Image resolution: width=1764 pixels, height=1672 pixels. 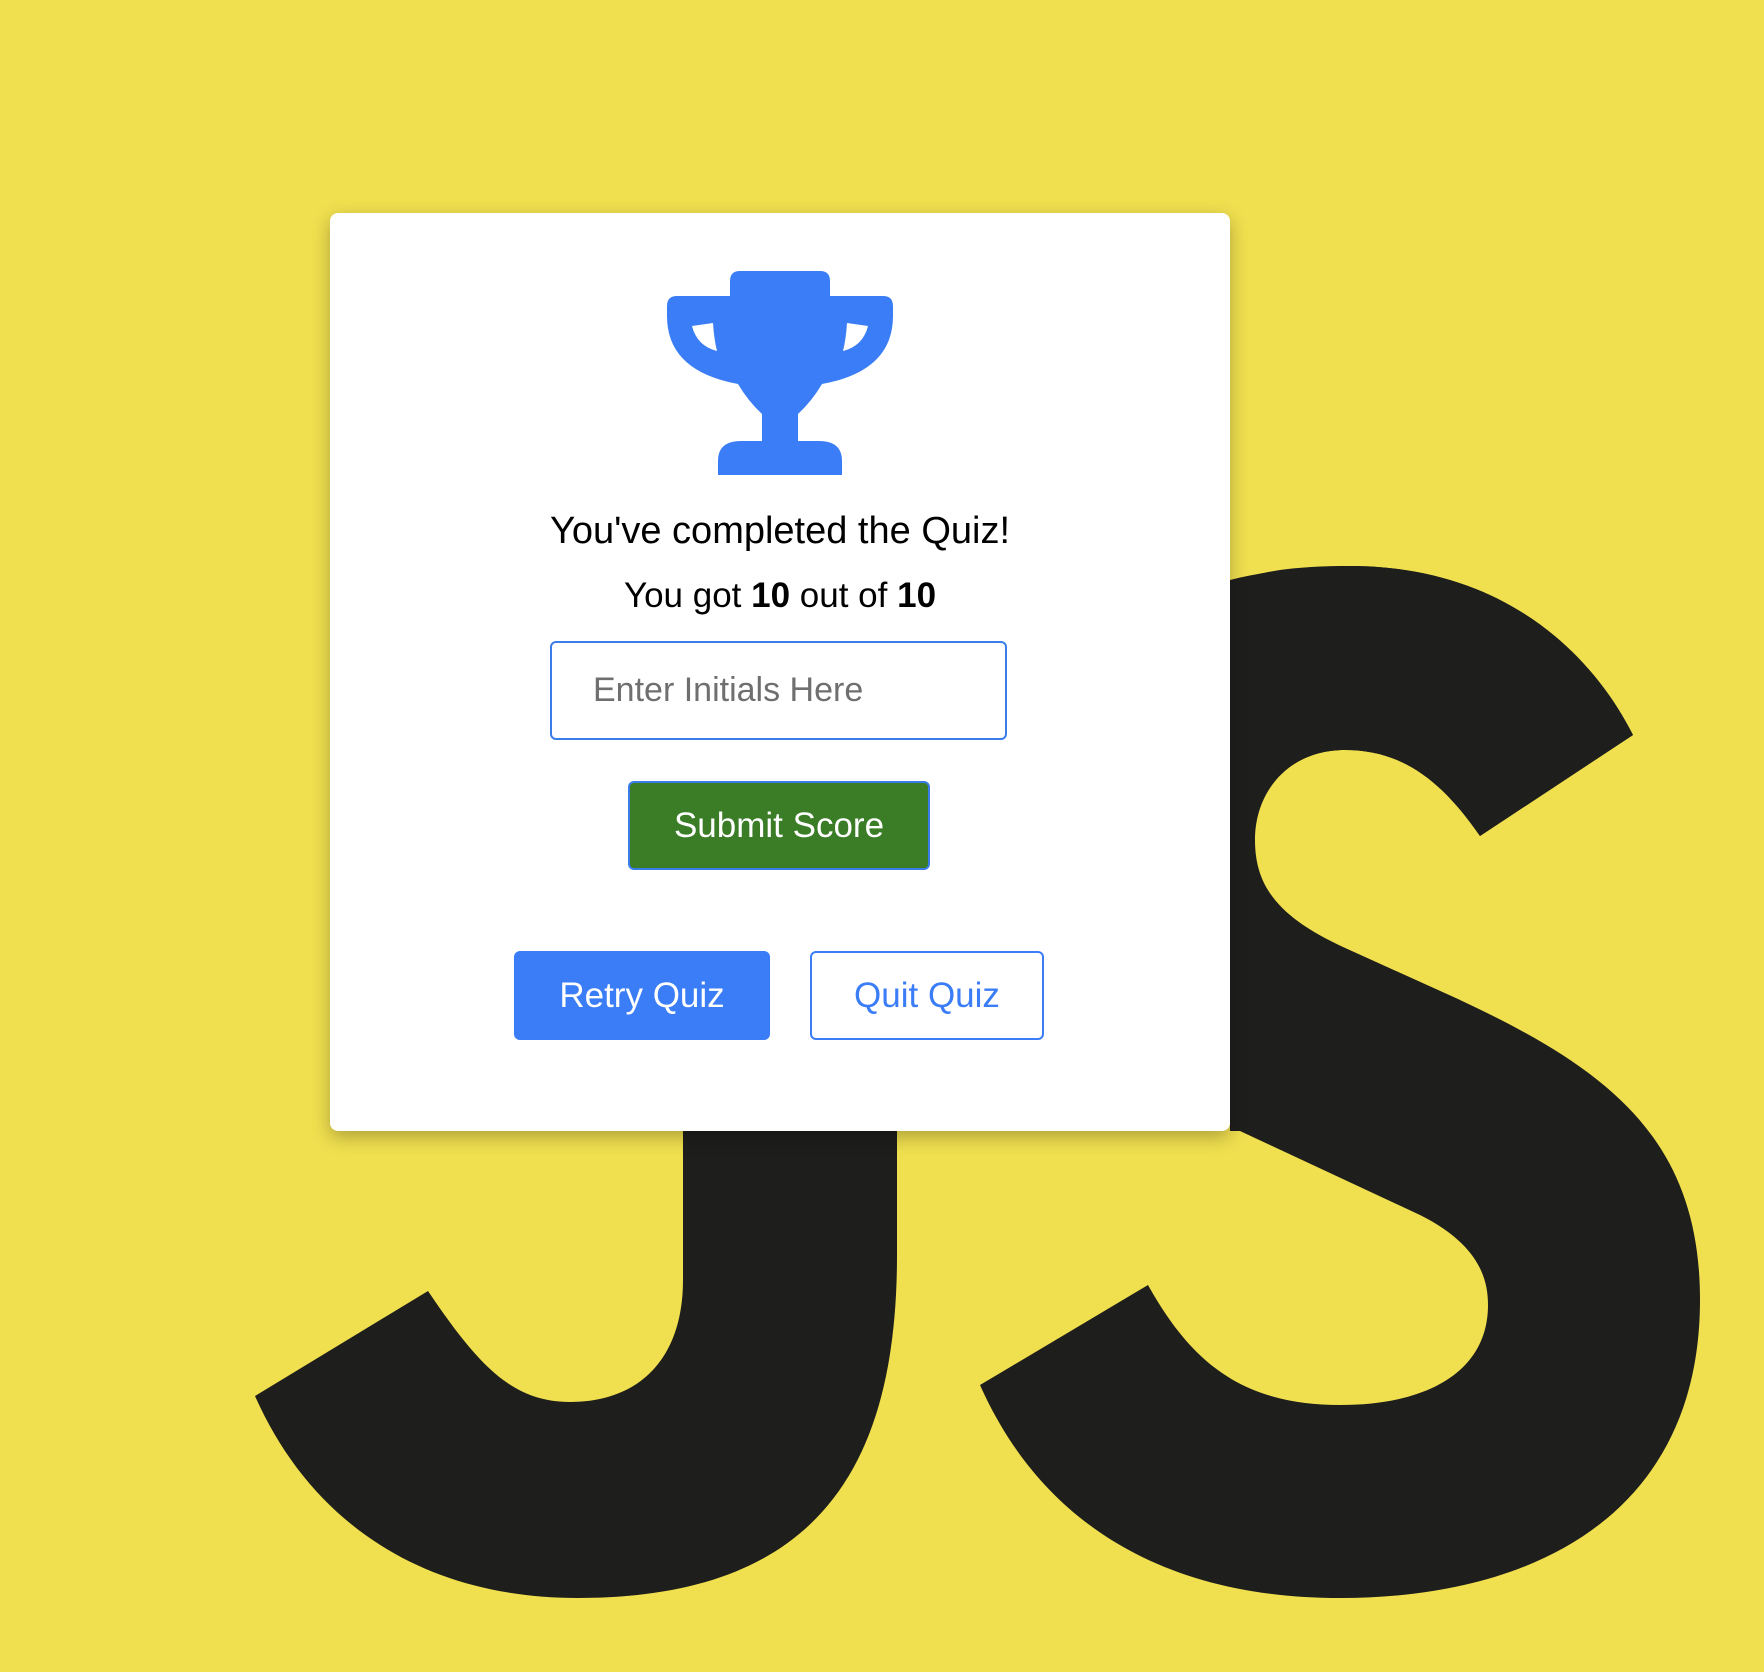 What do you see at coordinates (771, 595) in the screenshot?
I see `score-correct: 10` at bounding box center [771, 595].